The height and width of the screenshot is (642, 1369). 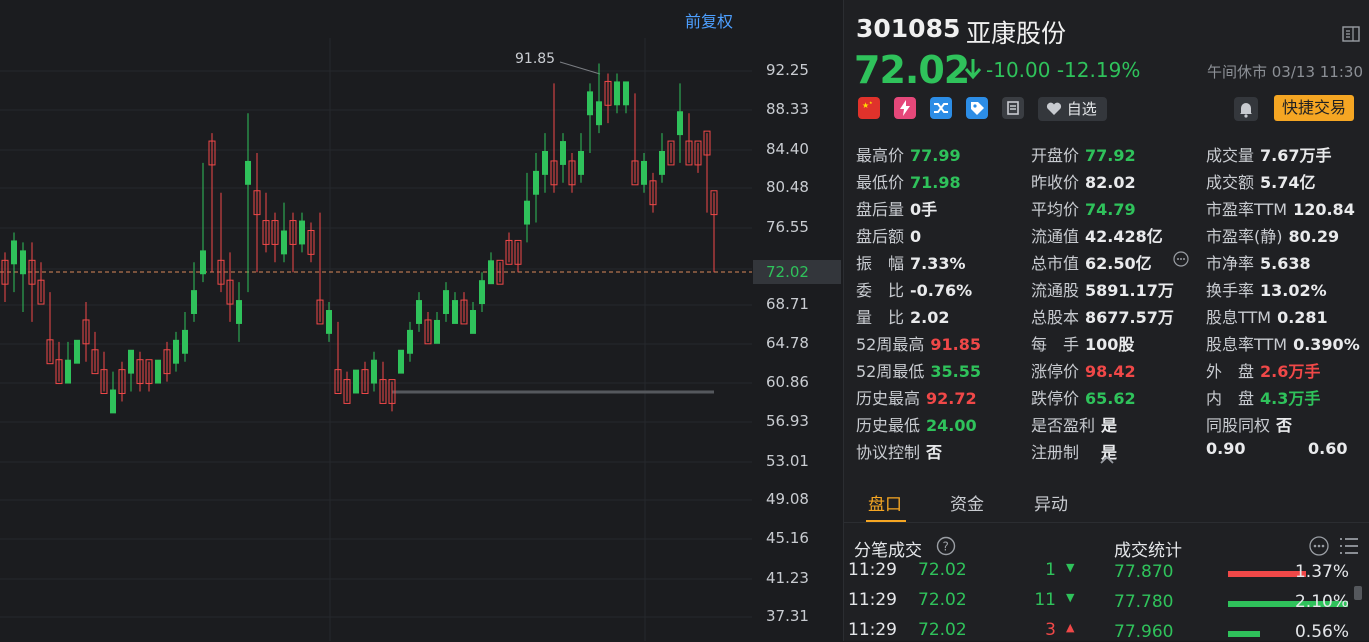 What do you see at coordinates (912, 70) in the screenshot?
I see `last-price: 72.02` at bounding box center [912, 70].